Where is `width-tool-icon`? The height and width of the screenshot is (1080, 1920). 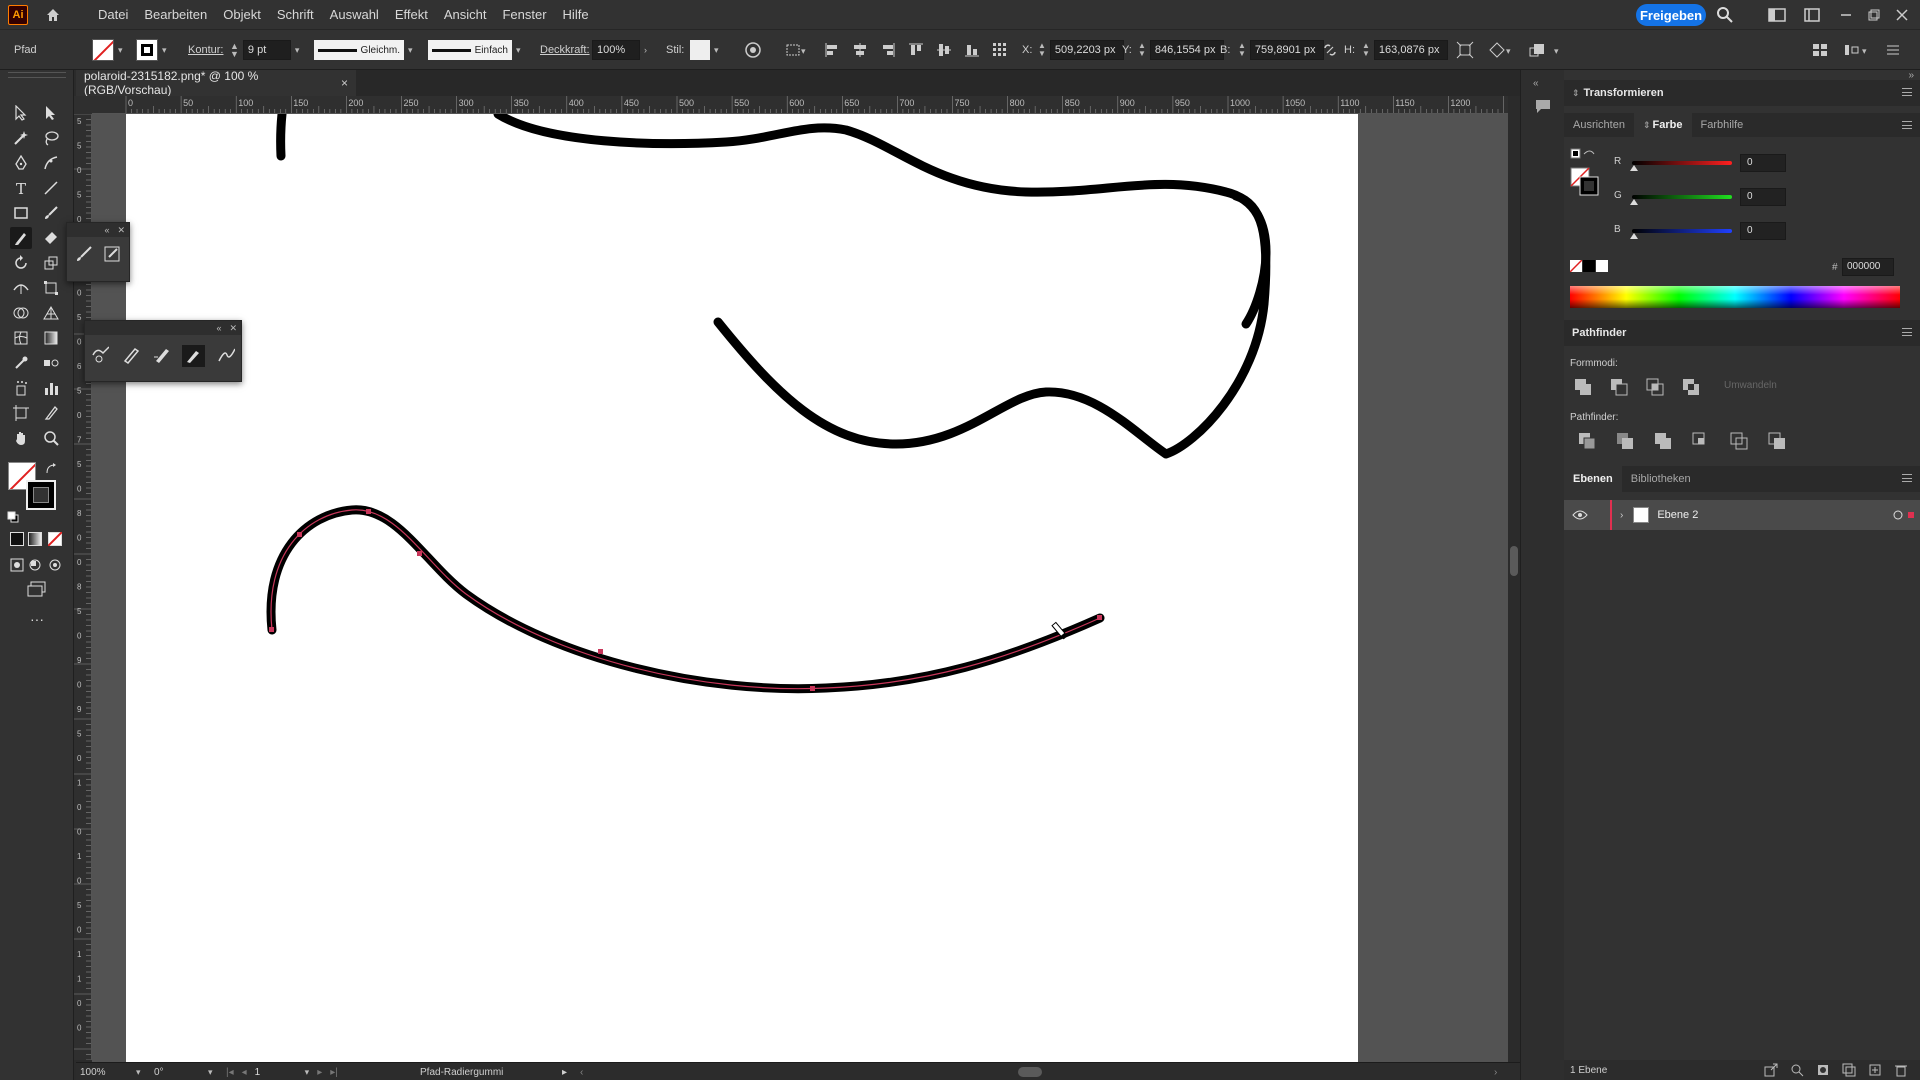
width-tool-icon is located at coordinates (21, 288).